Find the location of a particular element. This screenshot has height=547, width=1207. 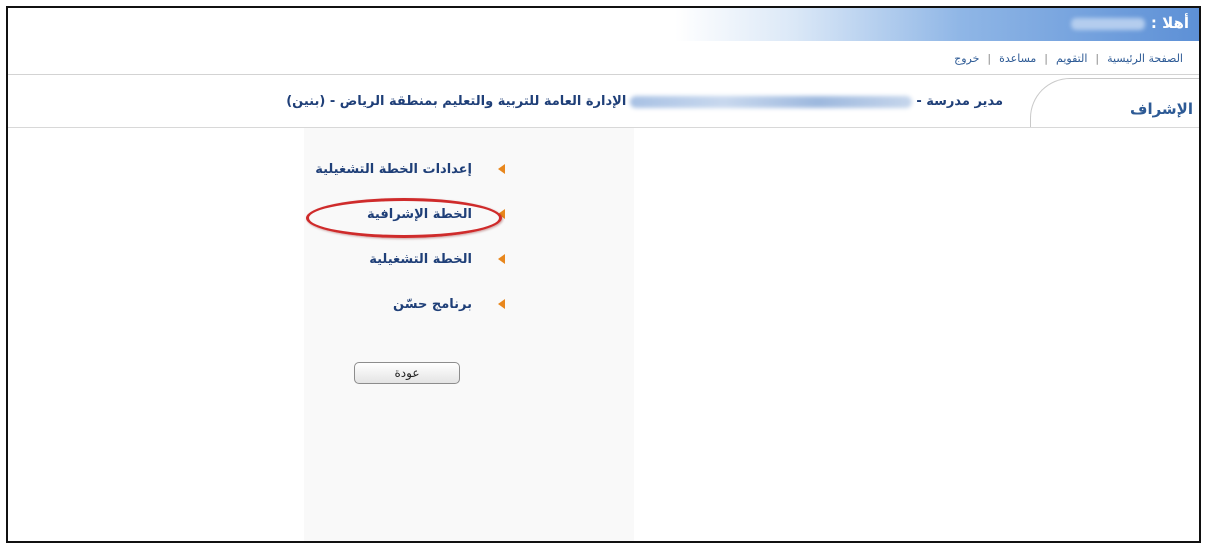

menu-item-label: الخطة التشغيلية is located at coordinates (420, 259).